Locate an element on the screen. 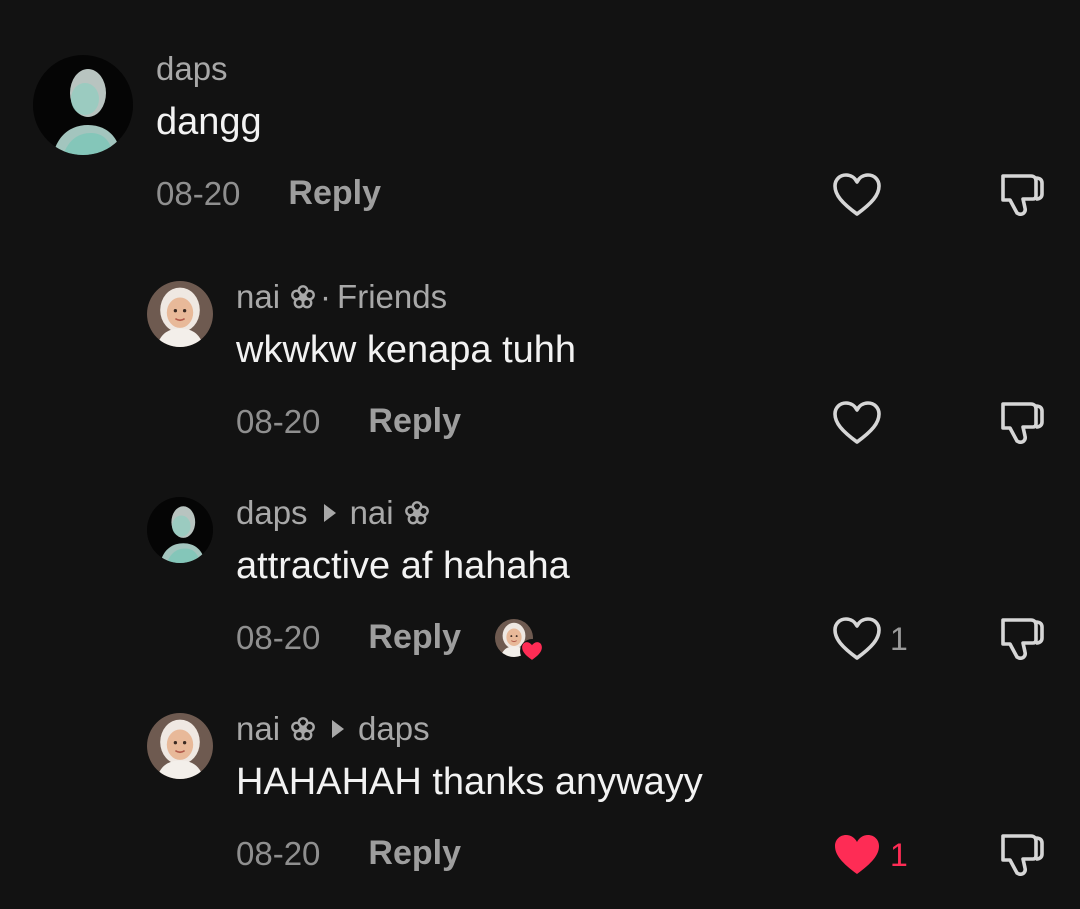  comment-author: nai daps is located at coordinates (333, 729).